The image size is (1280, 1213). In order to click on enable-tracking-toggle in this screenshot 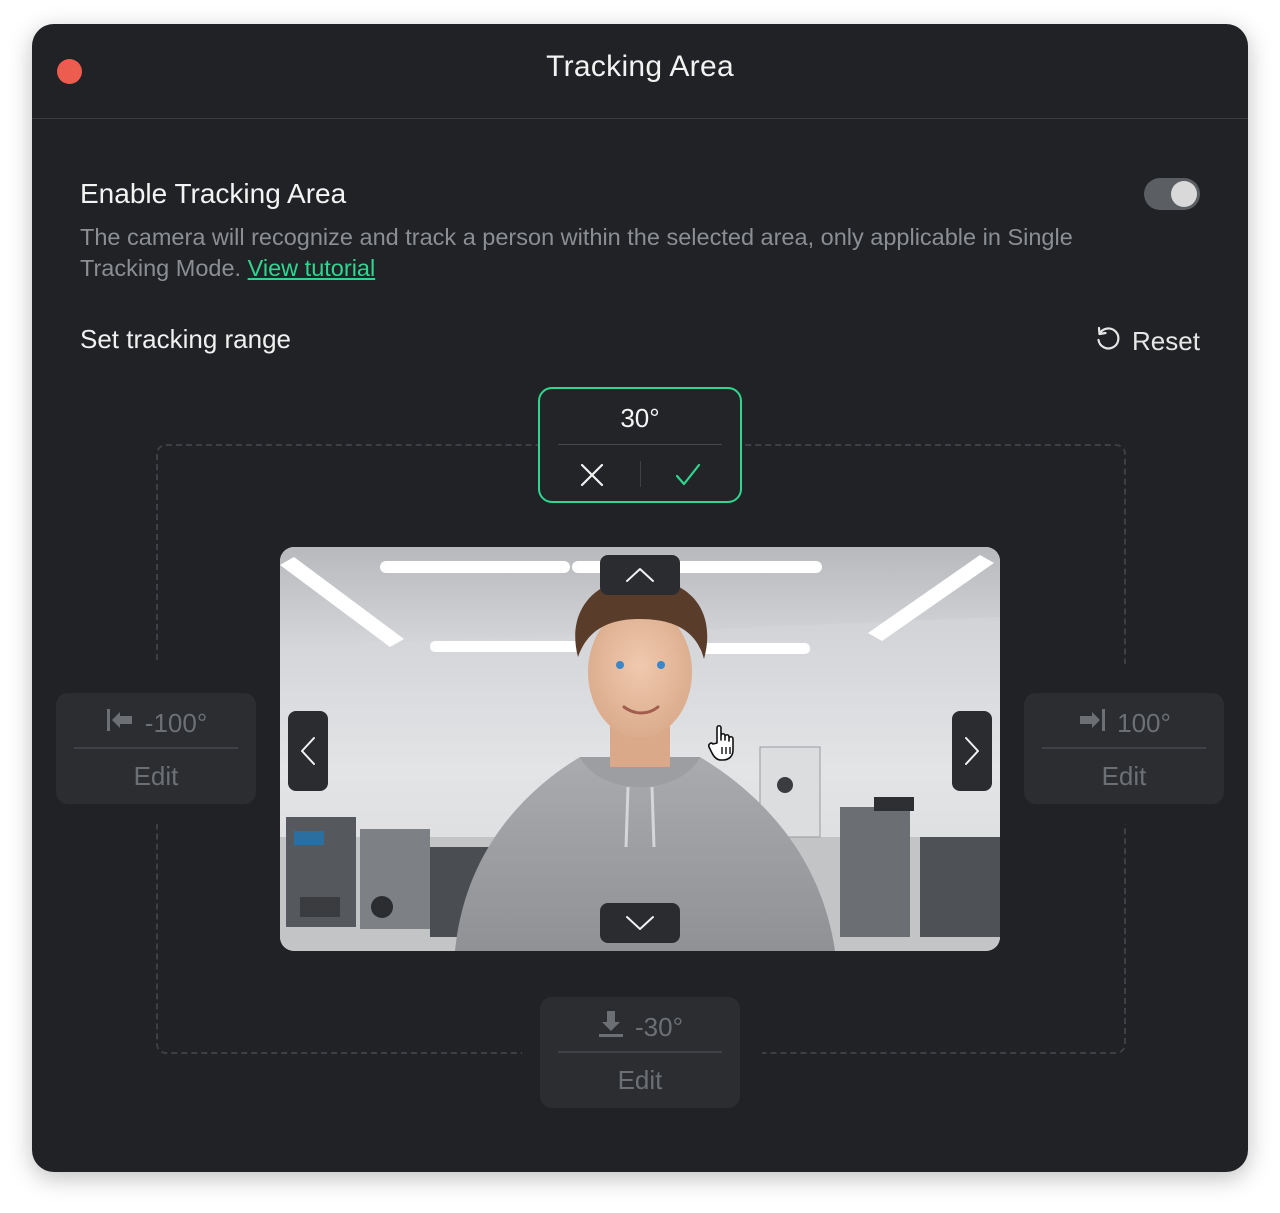, I will do `click(1172, 194)`.